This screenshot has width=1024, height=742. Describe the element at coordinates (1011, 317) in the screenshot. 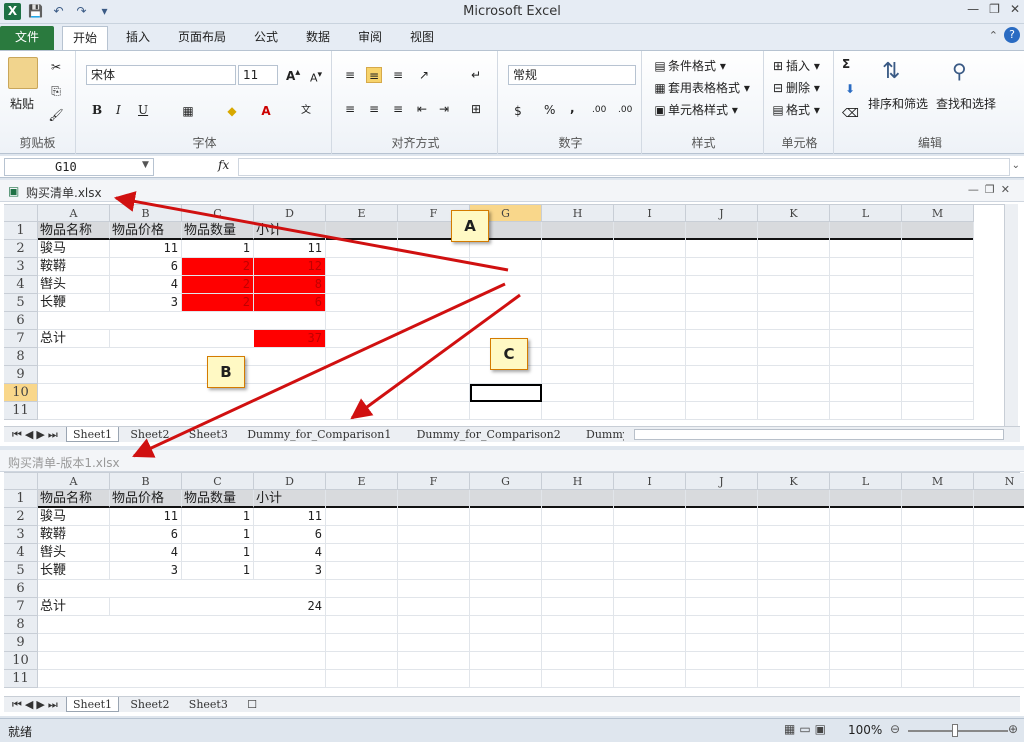

I see `top-vertical-scrollbar` at that location.